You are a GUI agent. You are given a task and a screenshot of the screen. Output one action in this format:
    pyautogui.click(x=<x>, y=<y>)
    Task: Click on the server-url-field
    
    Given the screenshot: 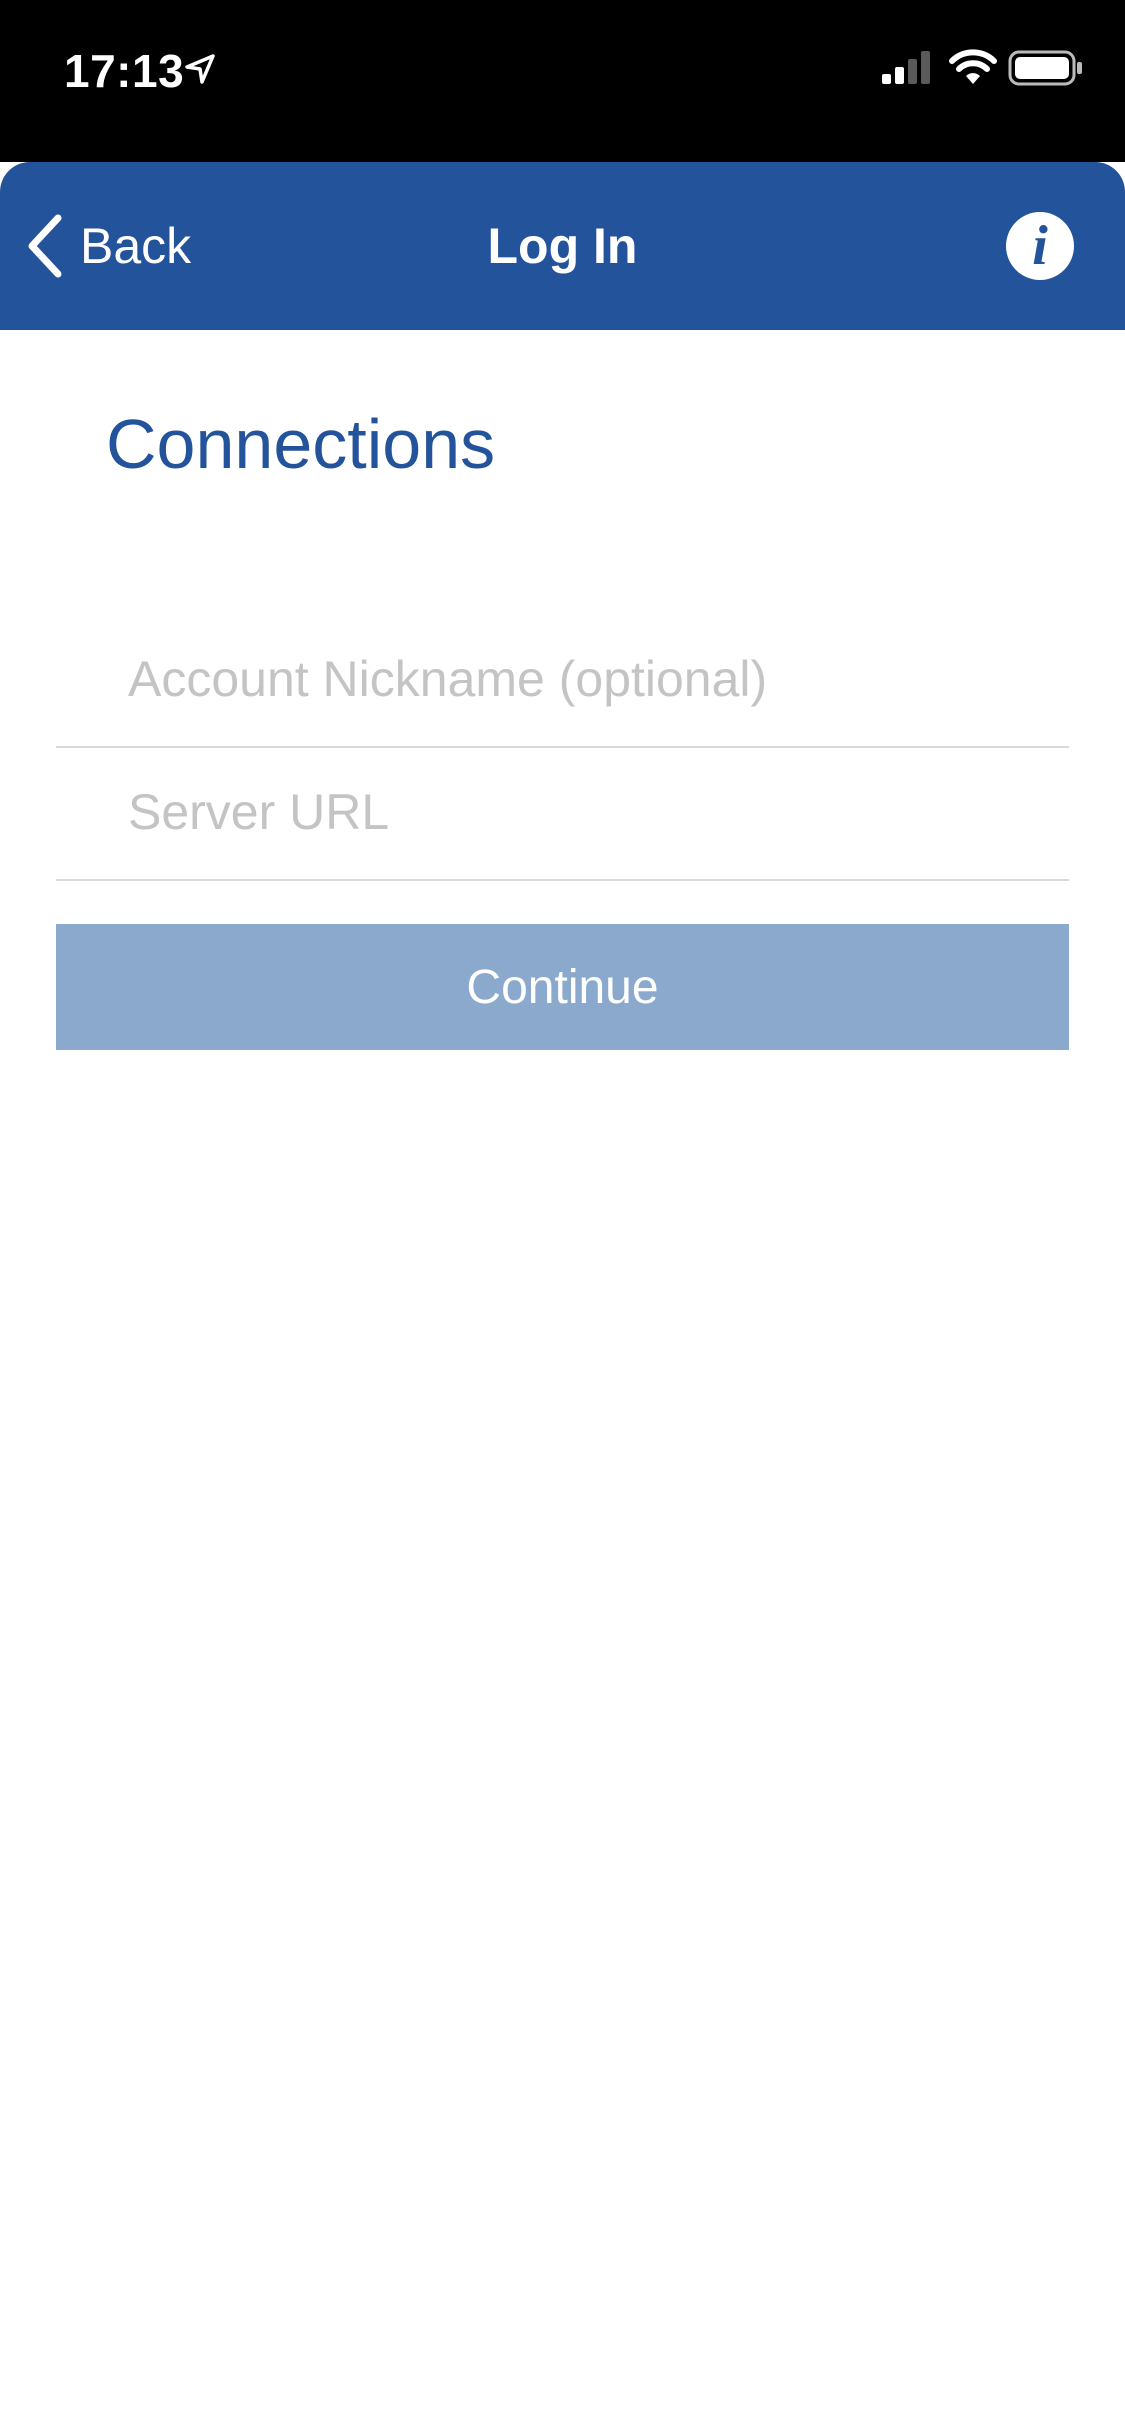 What is the action you would take?
    pyautogui.click(x=562, y=814)
    